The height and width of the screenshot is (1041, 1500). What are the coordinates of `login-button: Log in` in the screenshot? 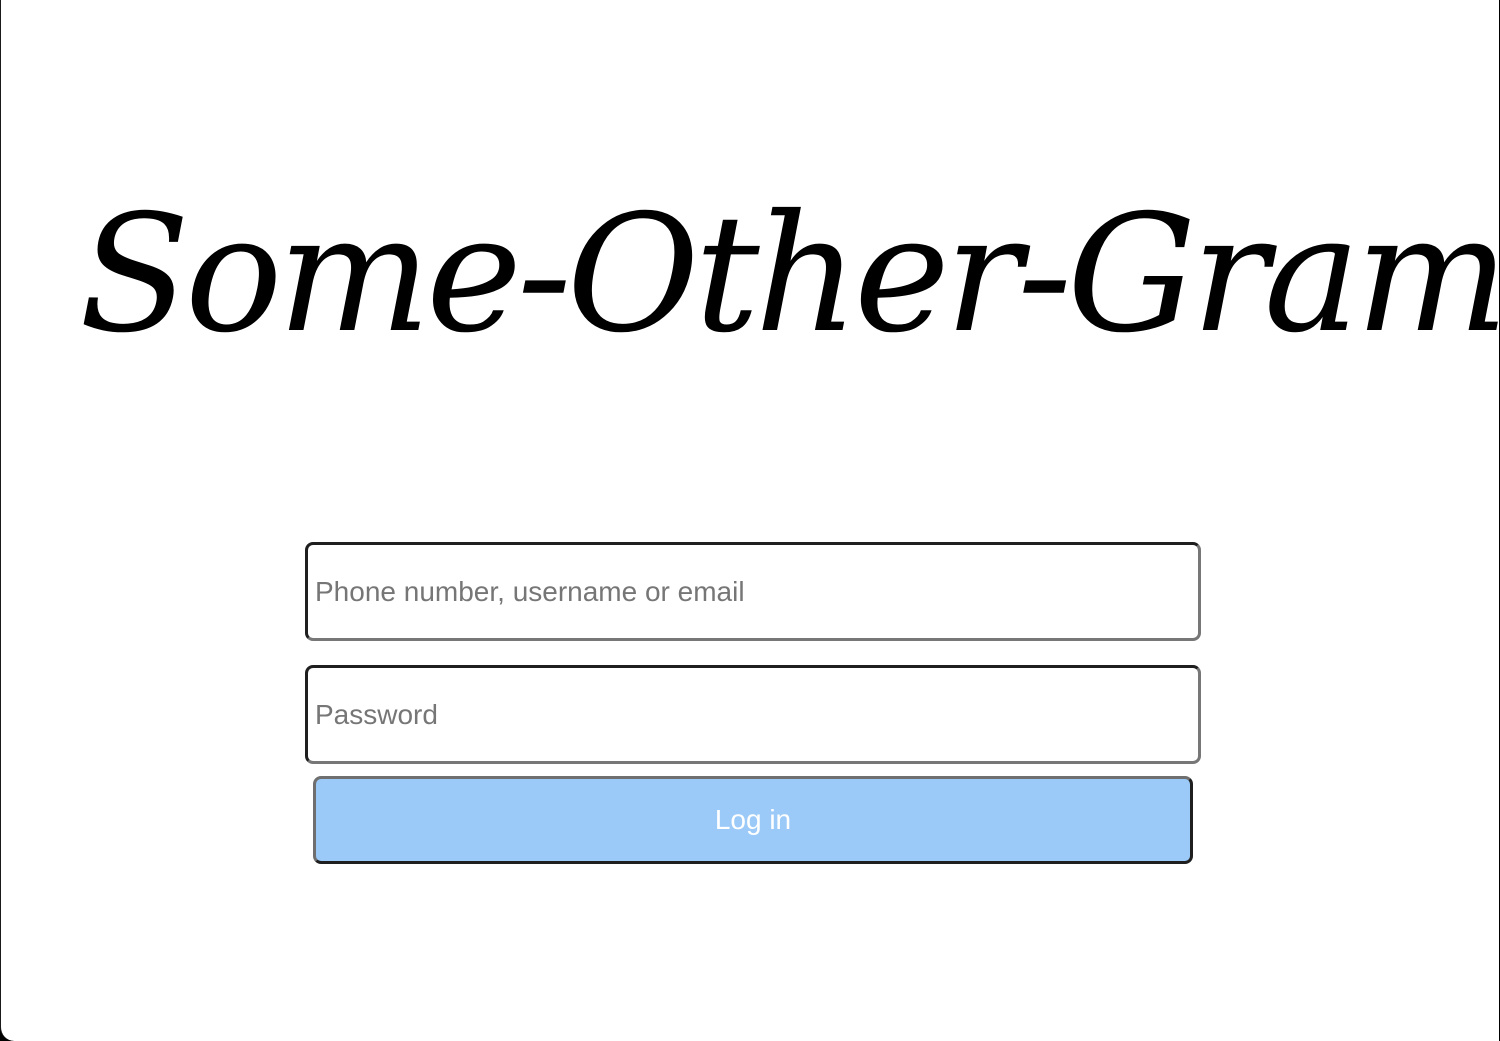 It's located at (753, 820).